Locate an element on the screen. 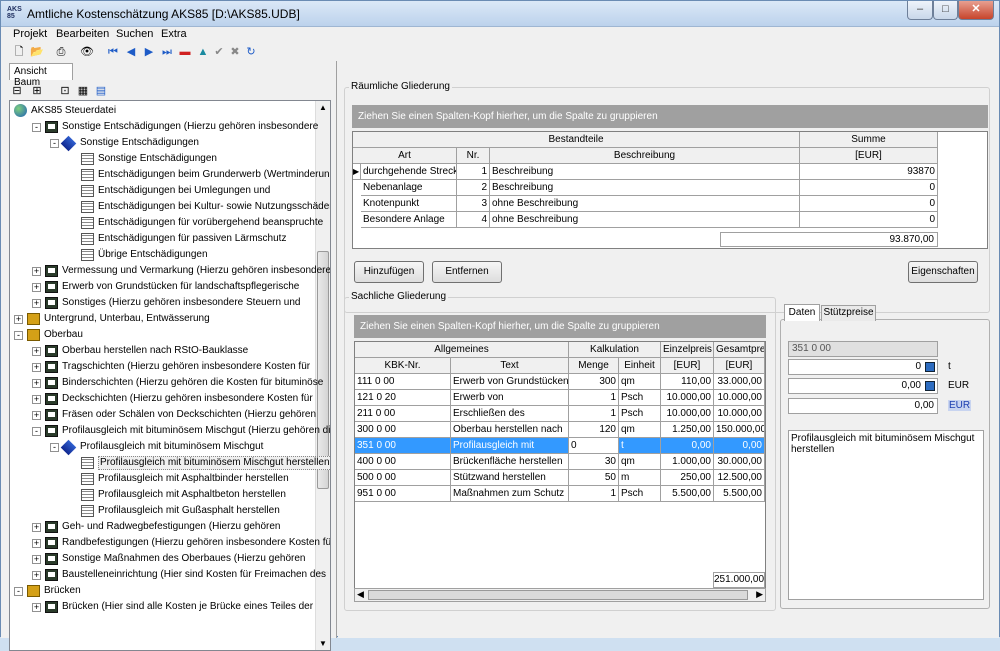 This screenshot has width=1000, height=651. refresh-icon: ↻ is located at coordinates (251, 52).